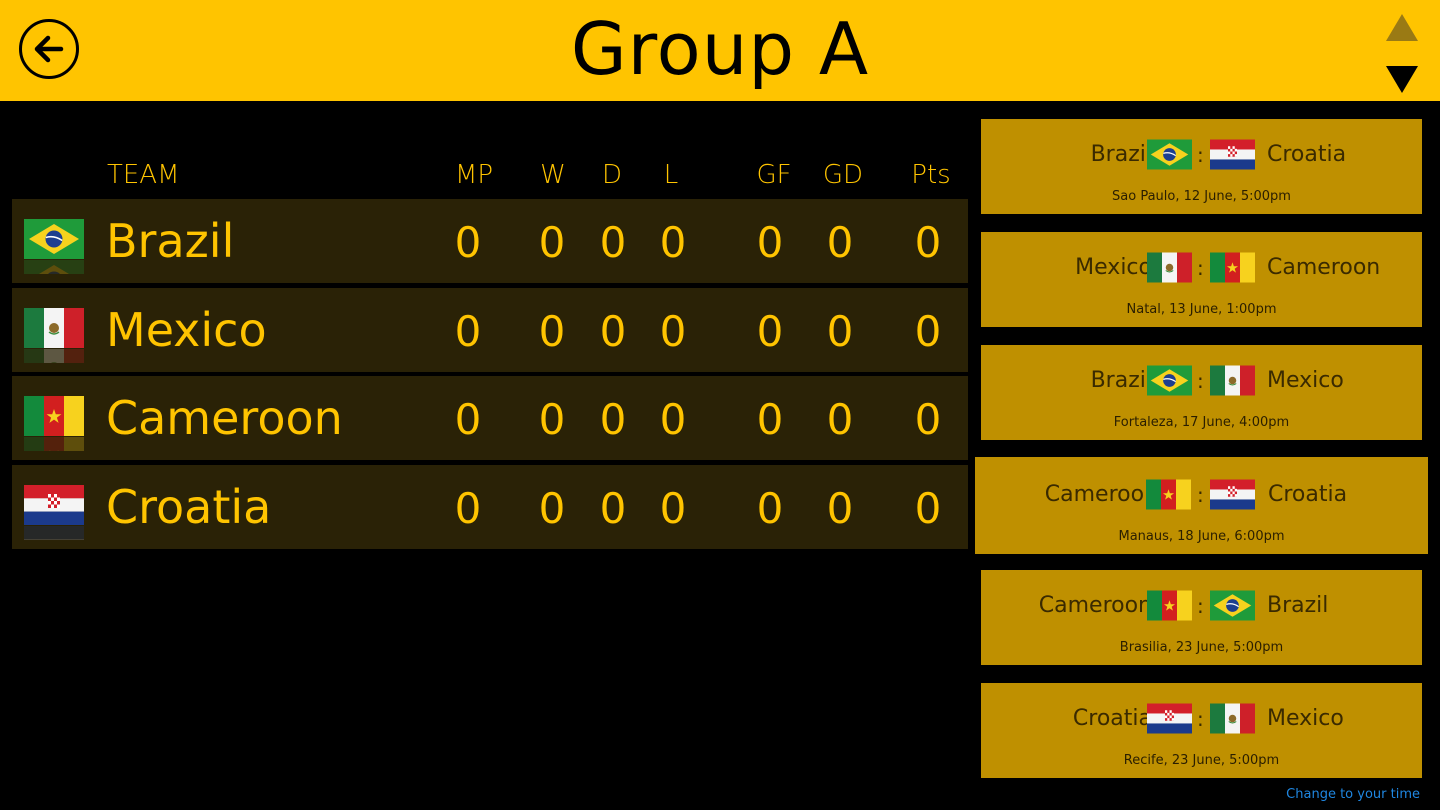  What do you see at coordinates (490, 330) in the screenshot?
I see `table-row: Mexico 0 0 0 0 0 0 0` at bounding box center [490, 330].